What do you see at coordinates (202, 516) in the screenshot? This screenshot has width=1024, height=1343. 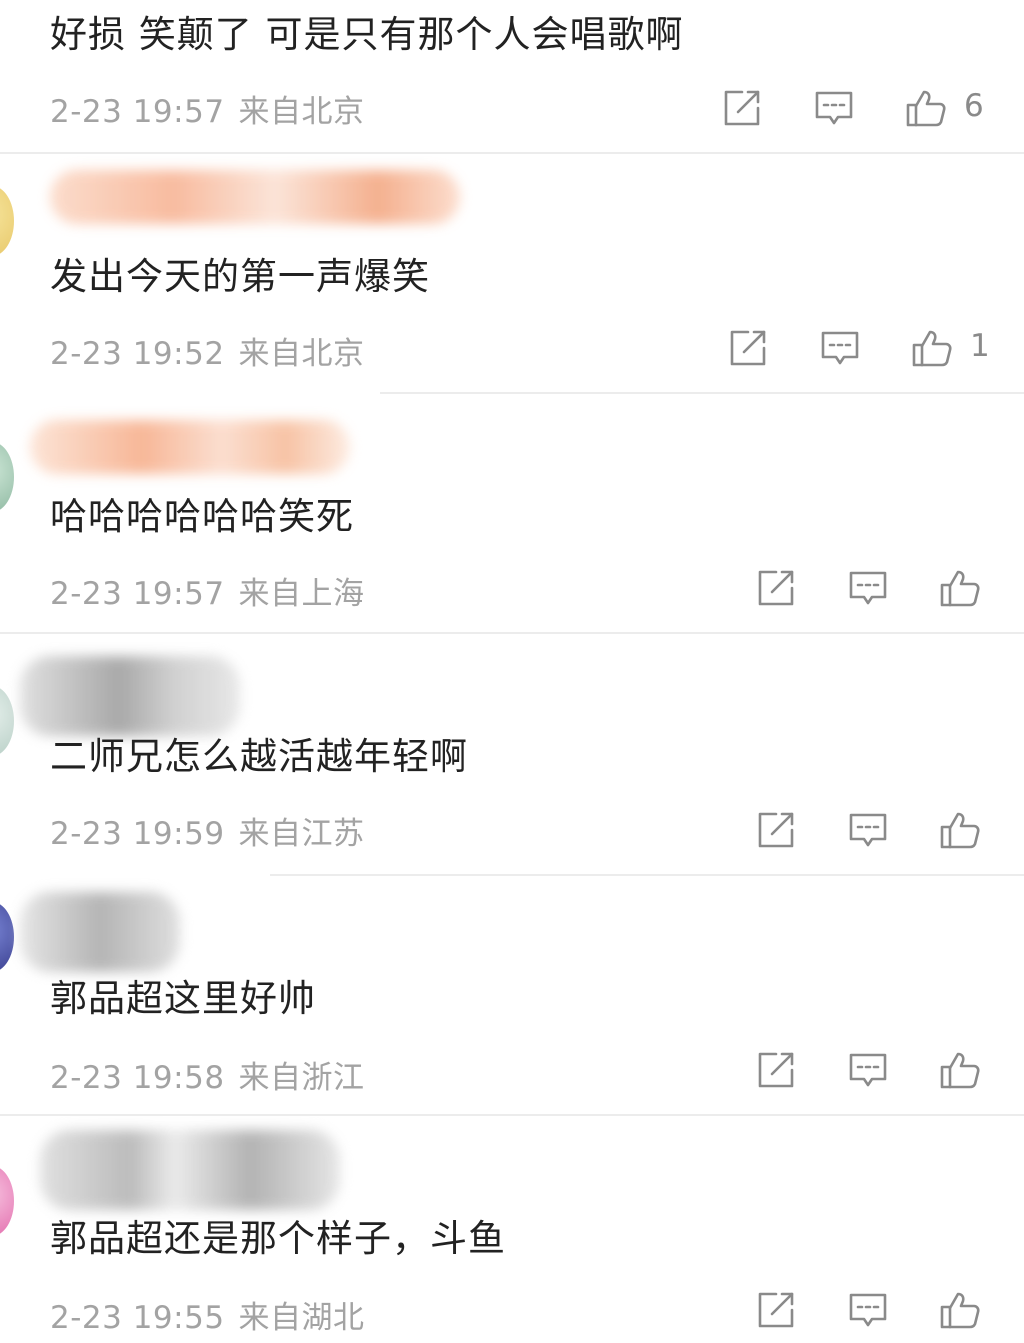 I see `comment-text: 哈哈哈哈哈哈笑死` at bounding box center [202, 516].